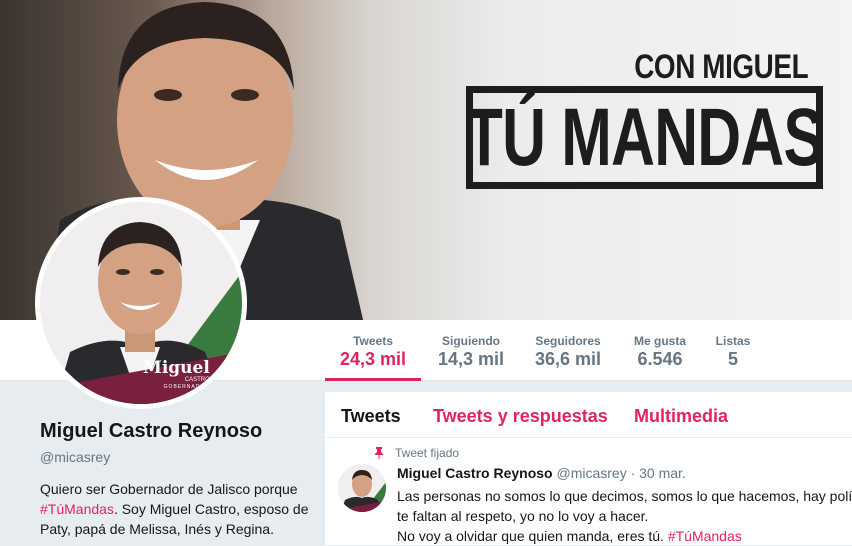 The width and height of the screenshot is (852, 546). Describe the element at coordinates (591, 473) in the screenshot. I see `tweet-author-handle: @micasrey` at that location.